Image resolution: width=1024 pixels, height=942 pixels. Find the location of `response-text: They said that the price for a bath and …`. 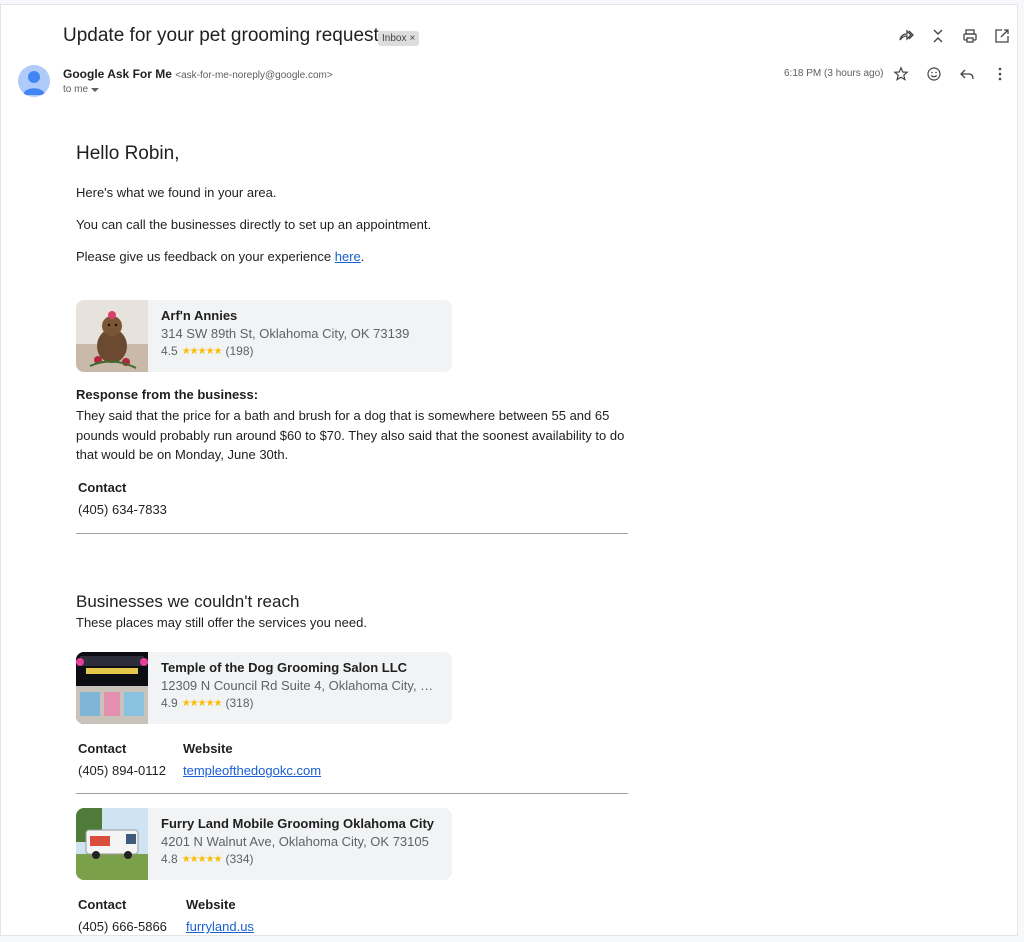

response-text: They said that the price for a bath and … is located at coordinates (350, 435).